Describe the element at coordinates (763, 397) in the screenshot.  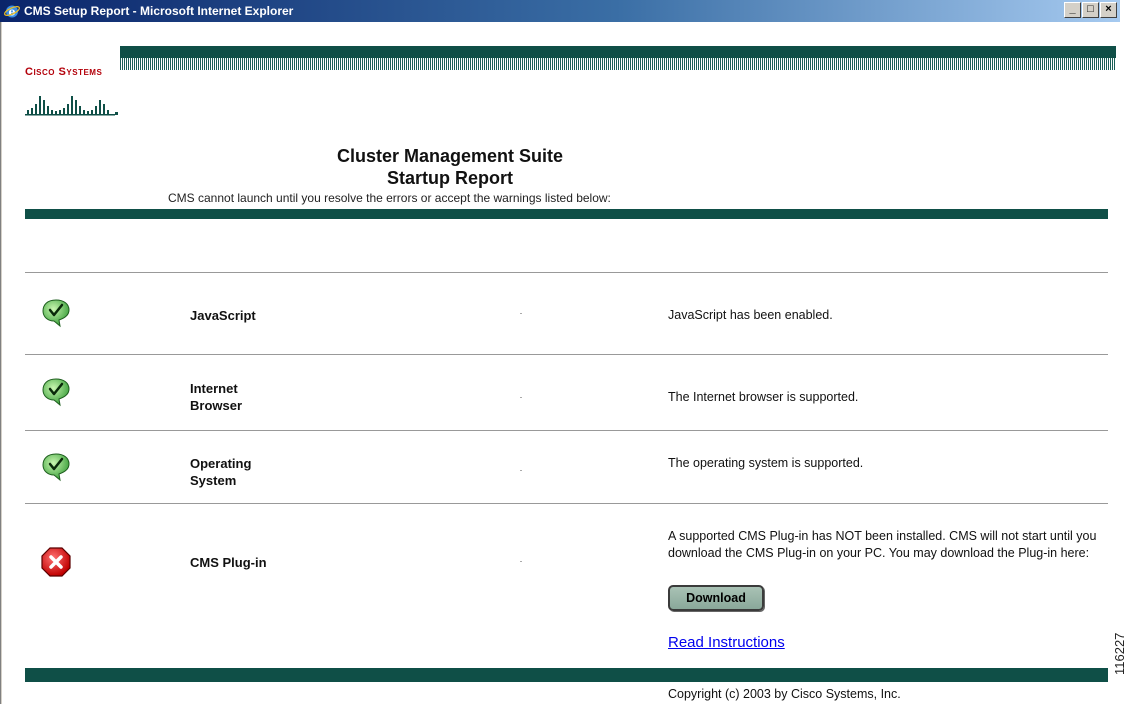
I see `check-message-internet-browser: The Internet browser is supported.` at that location.